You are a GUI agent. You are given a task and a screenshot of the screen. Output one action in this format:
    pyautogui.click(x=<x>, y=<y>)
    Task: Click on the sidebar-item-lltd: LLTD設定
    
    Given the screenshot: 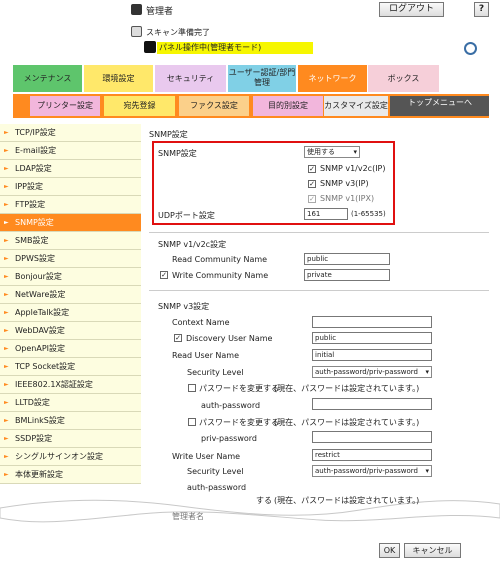 What is the action you would take?
    pyautogui.click(x=70, y=403)
    